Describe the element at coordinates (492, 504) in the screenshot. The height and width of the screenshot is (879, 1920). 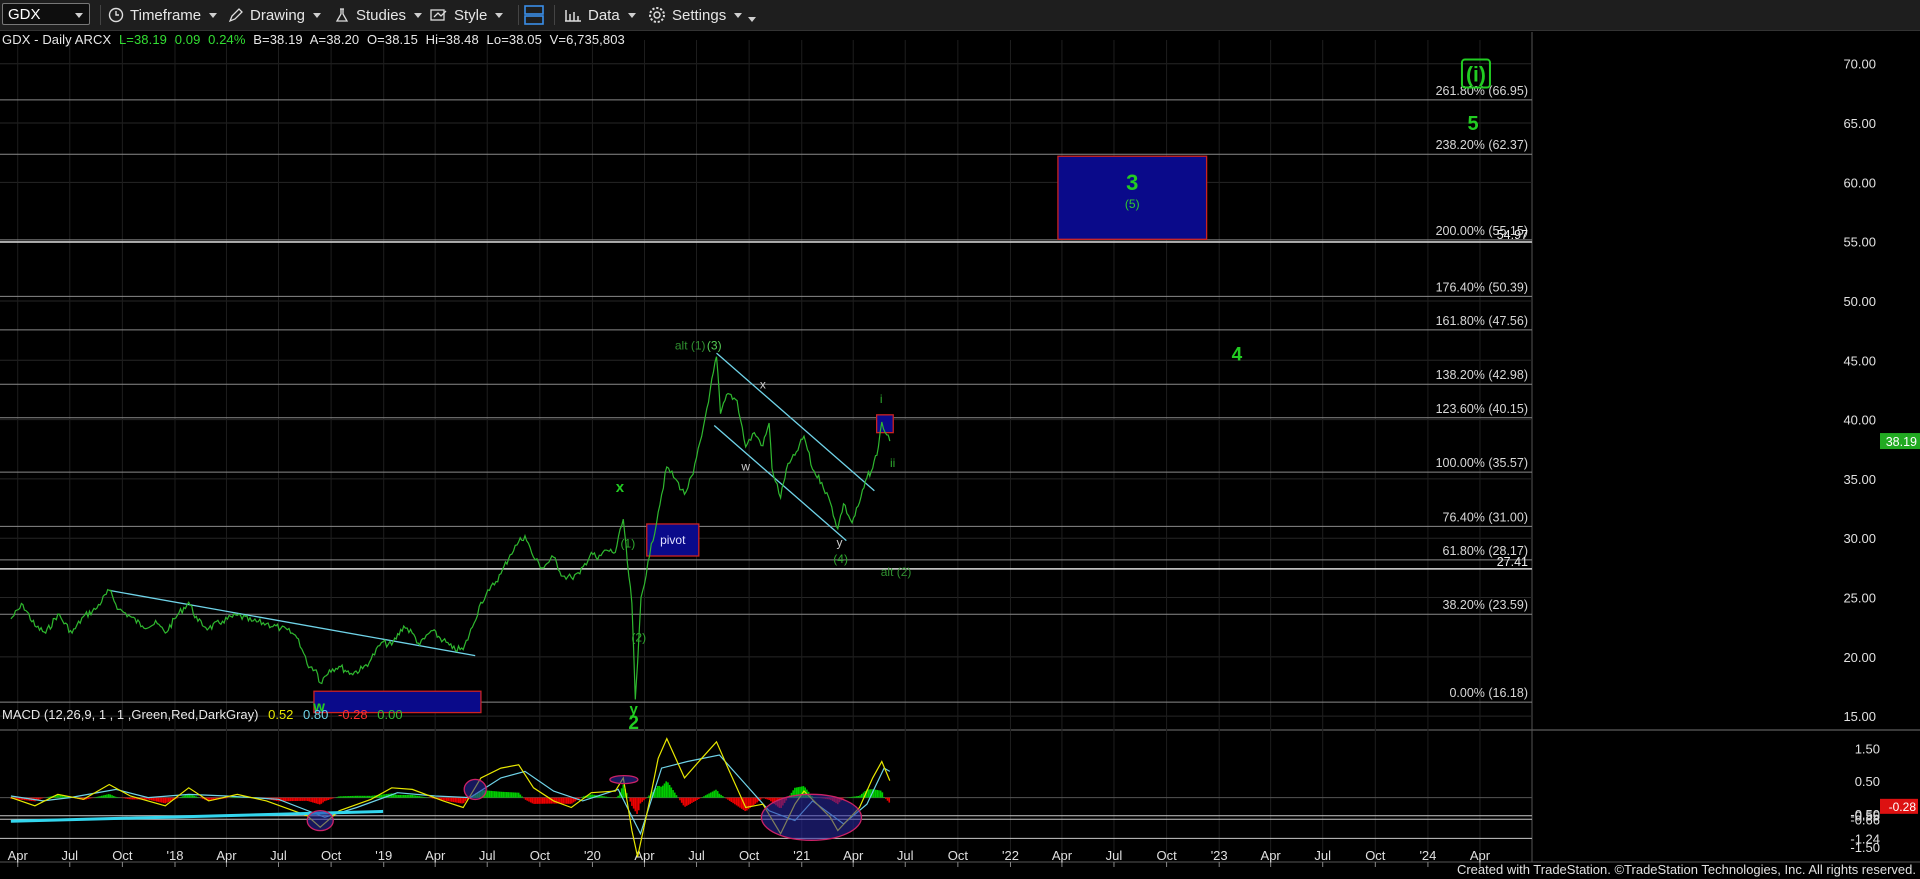
I see `trendlines` at that location.